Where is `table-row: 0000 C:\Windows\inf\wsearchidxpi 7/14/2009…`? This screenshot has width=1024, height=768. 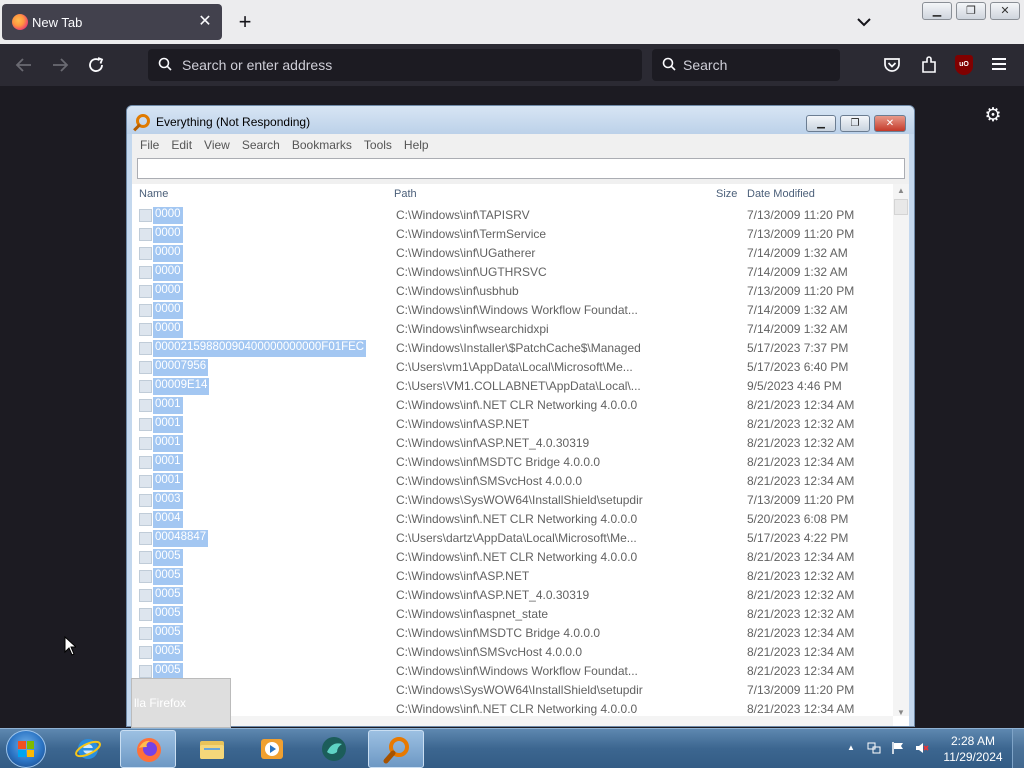
table-row: 0000 C:\Windows\inf\wsearchidxpi 7/14/2009… is located at coordinates (512, 329).